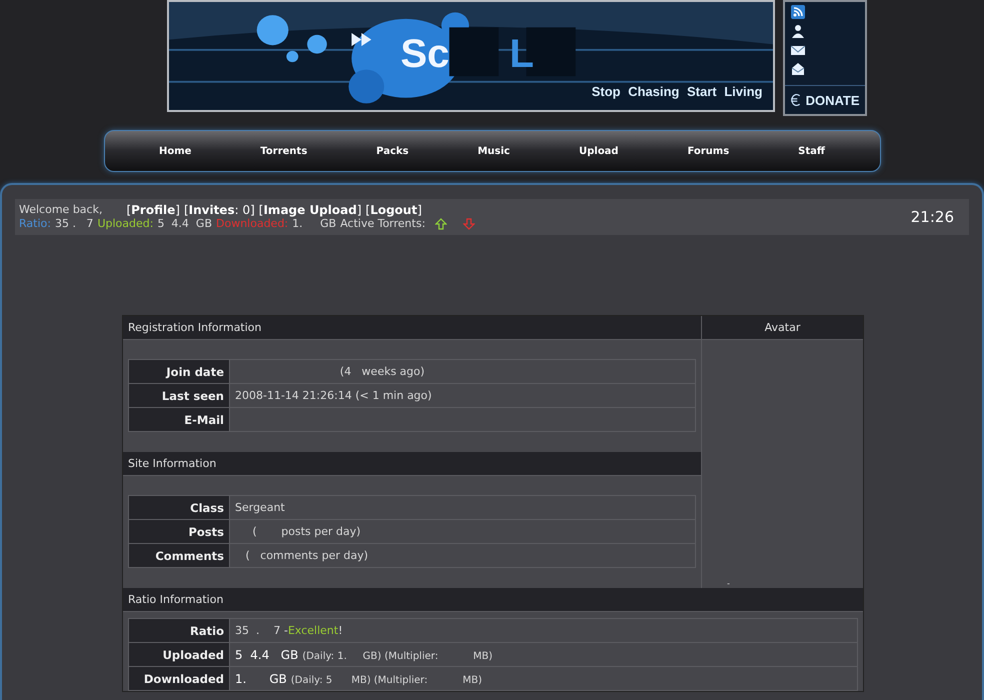 This screenshot has height=700, width=984. What do you see at coordinates (184, 224) in the screenshot?
I see `stat-value: 5 4.4 GB` at bounding box center [184, 224].